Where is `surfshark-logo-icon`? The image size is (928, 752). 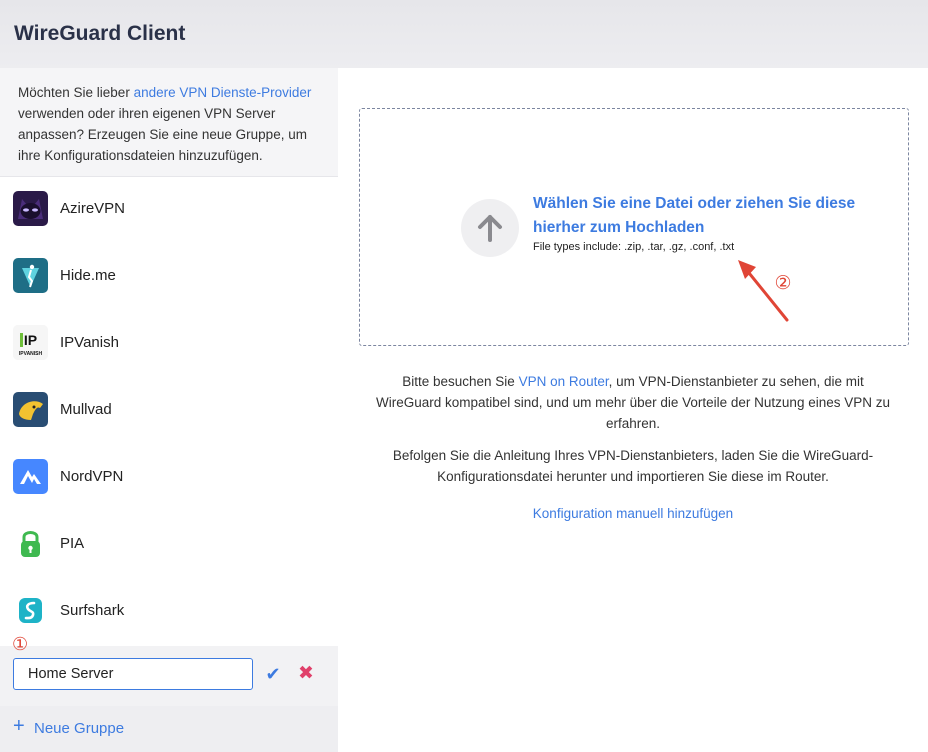
surfshark-logo-icon is located at coordinates (30, 610).